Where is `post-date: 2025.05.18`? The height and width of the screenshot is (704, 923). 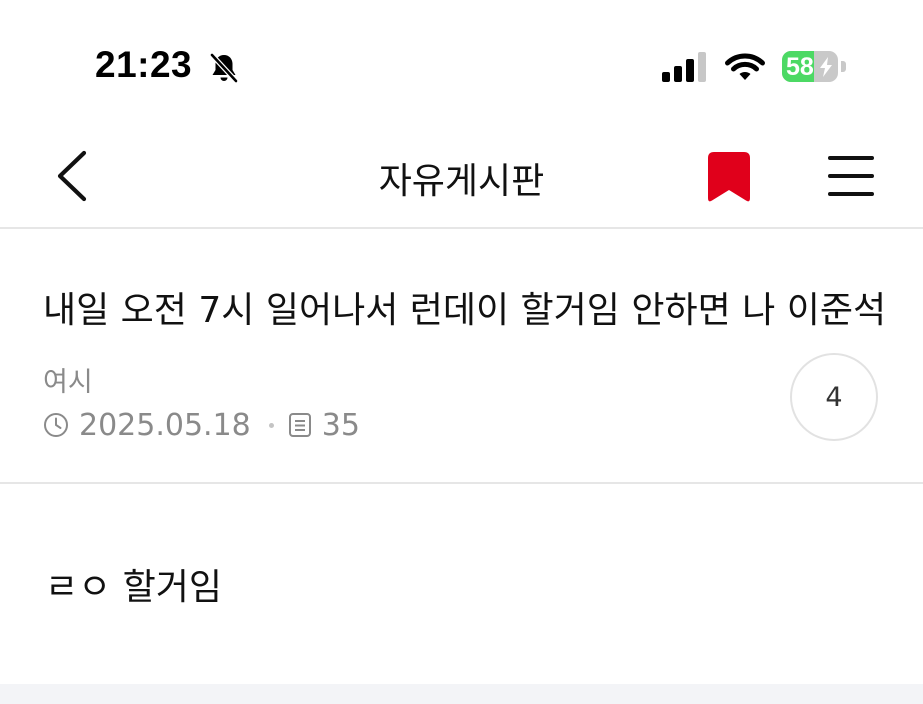
post-date: 2025.05.18 is located at coordinates (165, 425).